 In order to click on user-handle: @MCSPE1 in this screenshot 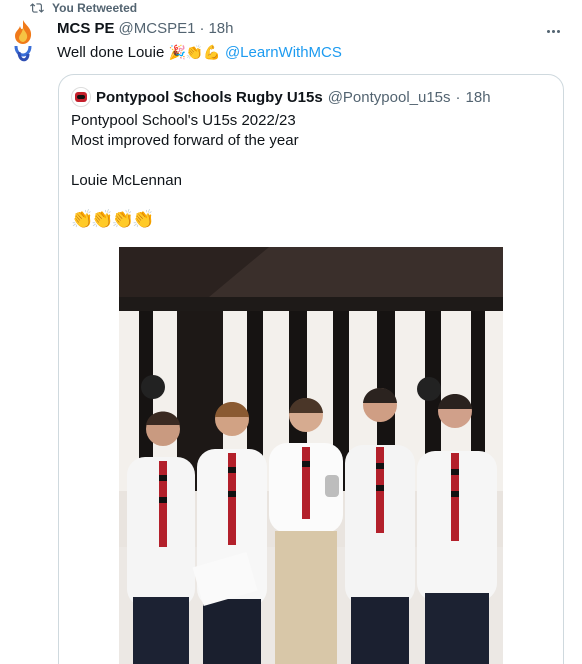, I will do `click(157, 28)`.